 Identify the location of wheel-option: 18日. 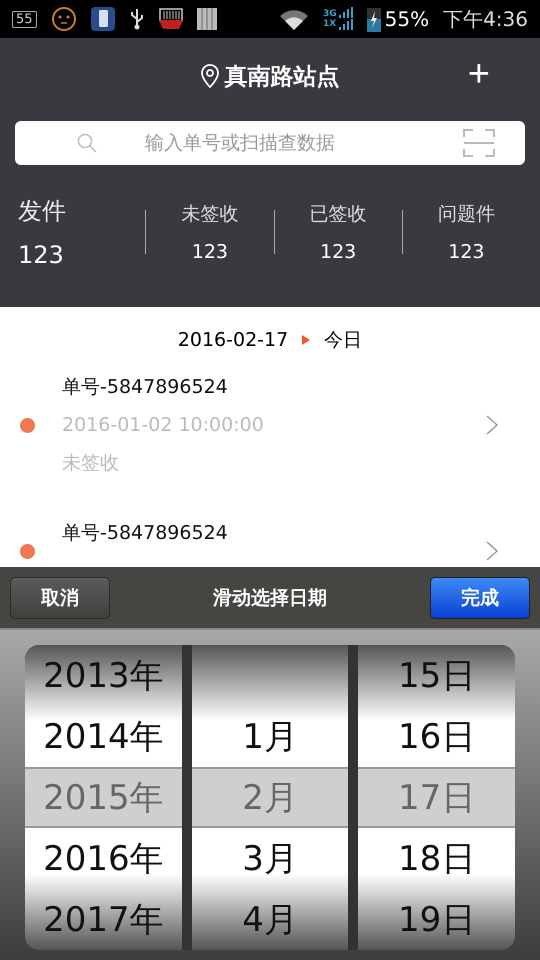
(437, 859).